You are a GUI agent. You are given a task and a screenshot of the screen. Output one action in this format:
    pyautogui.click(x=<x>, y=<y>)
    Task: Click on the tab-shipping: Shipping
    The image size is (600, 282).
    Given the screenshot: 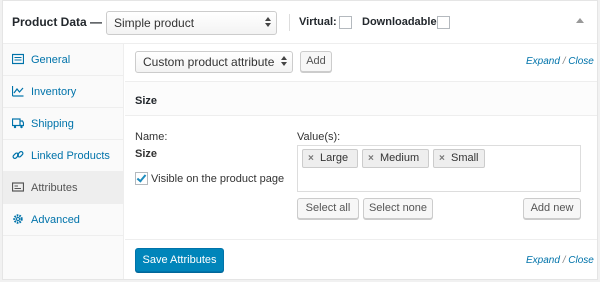 What is the action you would take?
    pyautogui.click(x=63, y=124)
    